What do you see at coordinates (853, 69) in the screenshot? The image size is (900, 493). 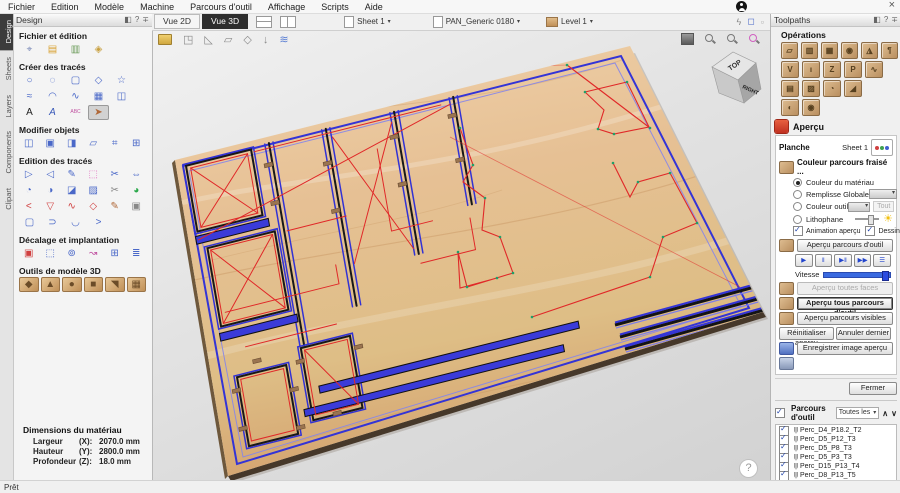 I see `op-prisme: P` at bounding box center [853, 69].